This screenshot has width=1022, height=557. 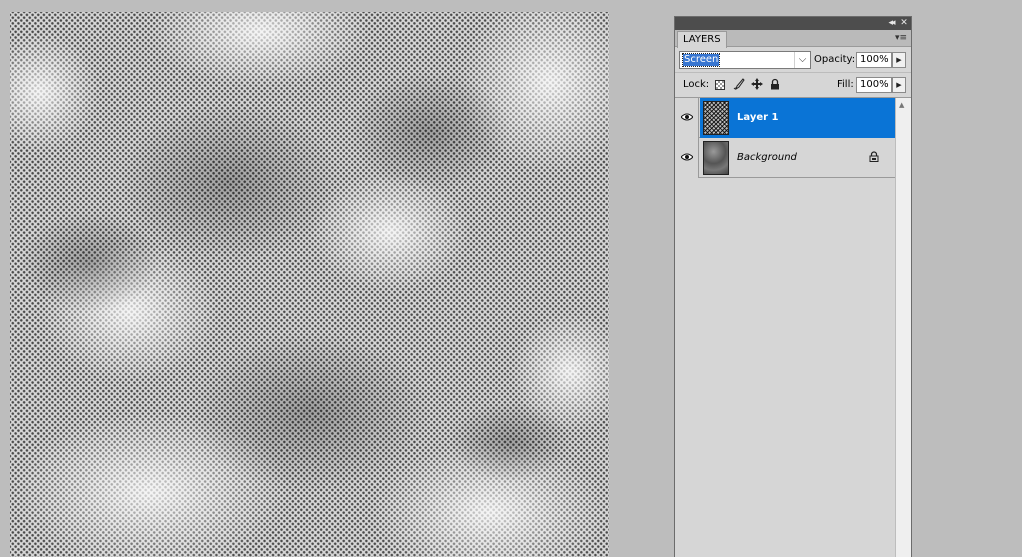 I want to click on lock-label: Lock:, so click(x=696, y=84).